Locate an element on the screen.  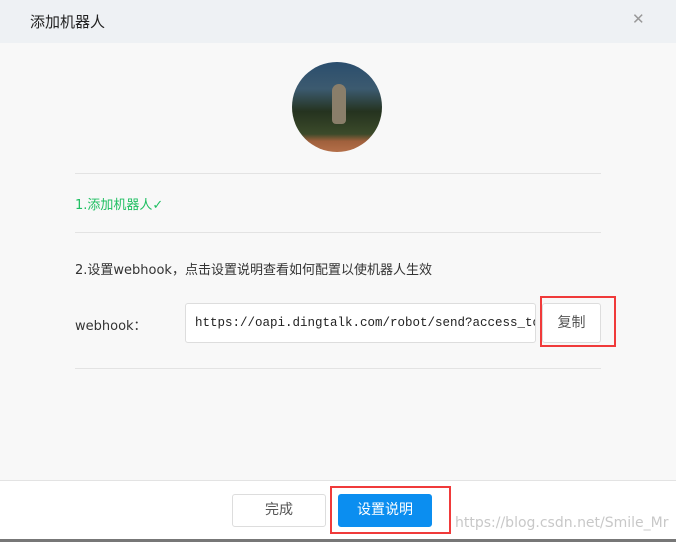
step-1-status: 1.添加机器人✓ is located at coordinates (119, 205).